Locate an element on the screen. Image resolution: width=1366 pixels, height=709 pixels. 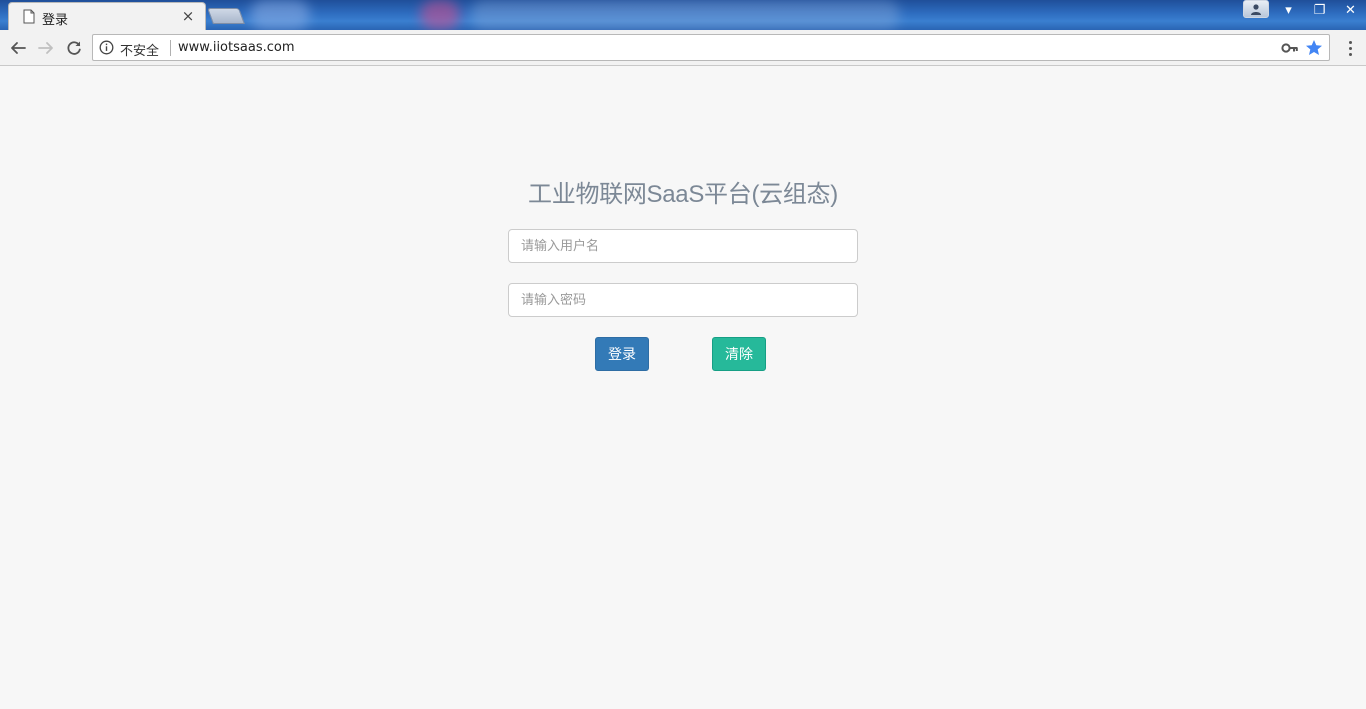
minimize-icon: ▾ is located at coordinates (1288, 10).